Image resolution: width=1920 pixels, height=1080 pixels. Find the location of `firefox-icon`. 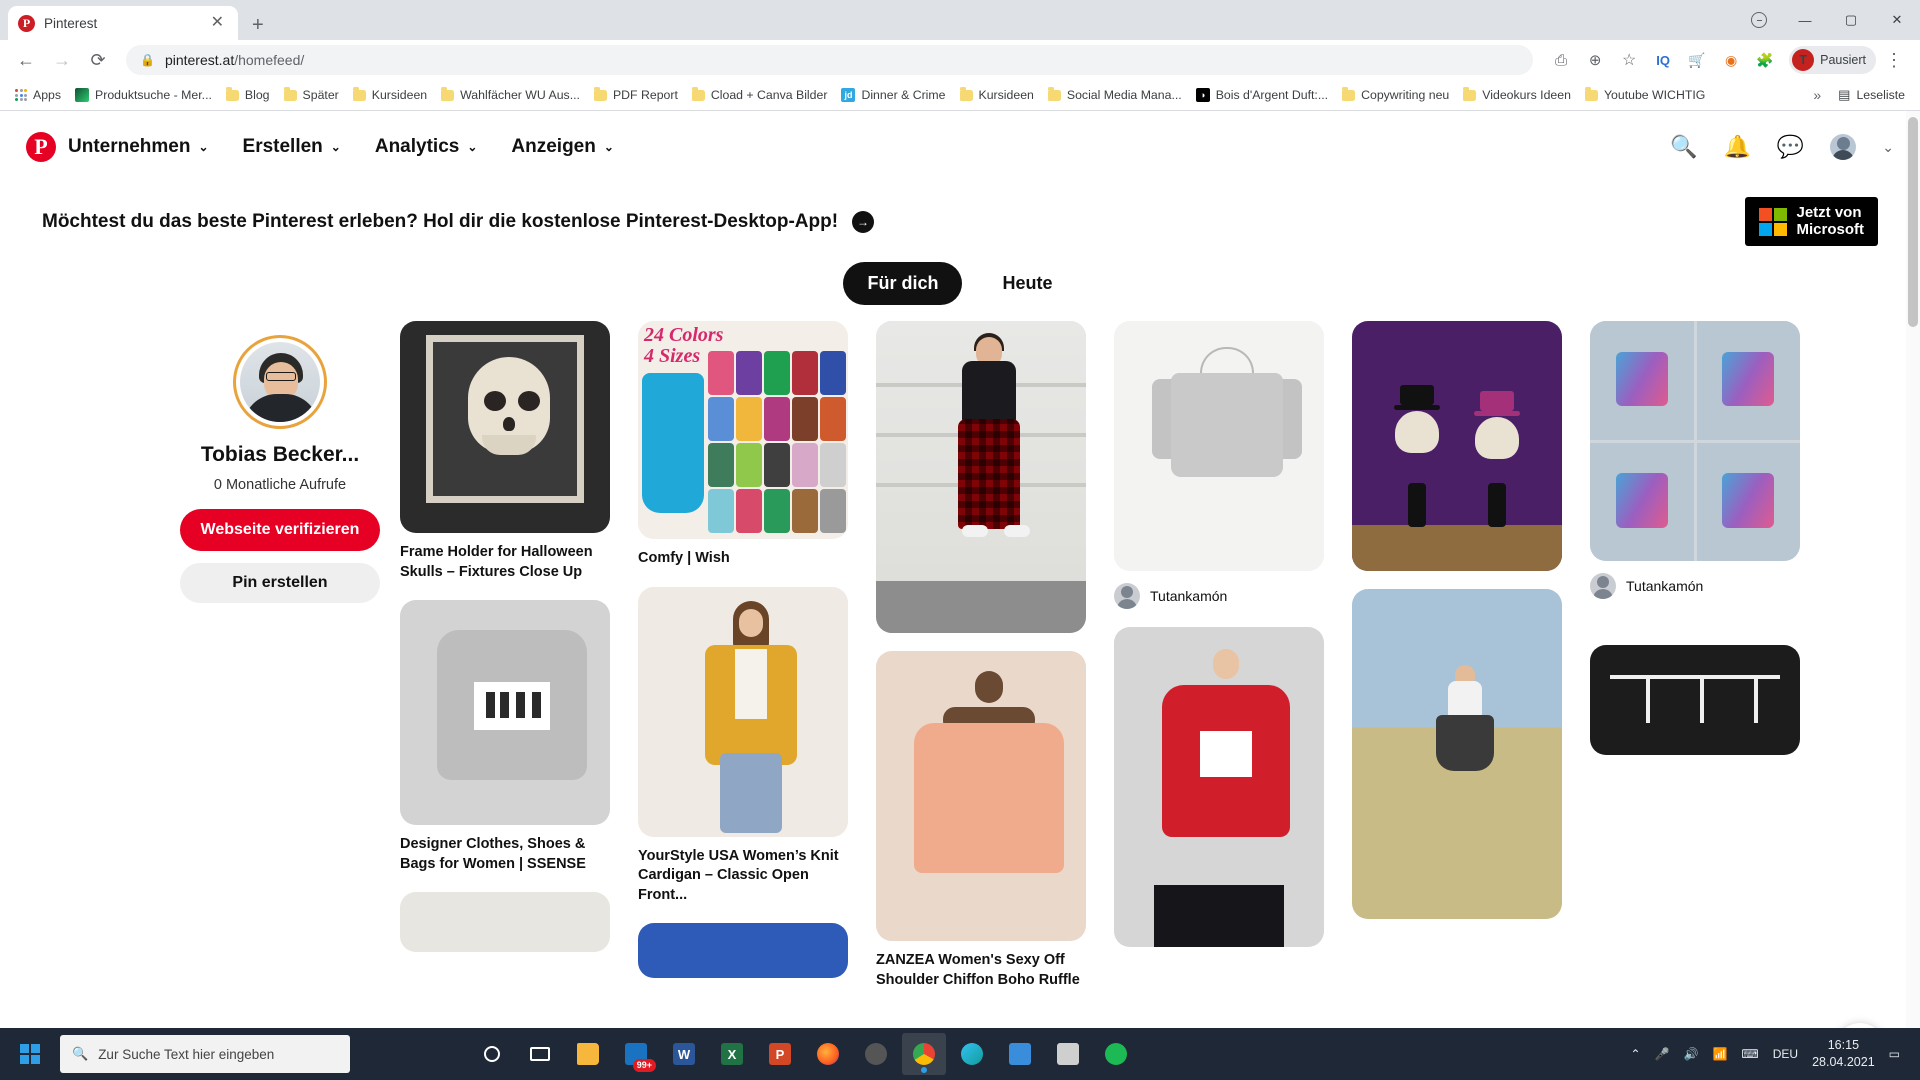

firefox-icon is located at coordinates (828, 1054).